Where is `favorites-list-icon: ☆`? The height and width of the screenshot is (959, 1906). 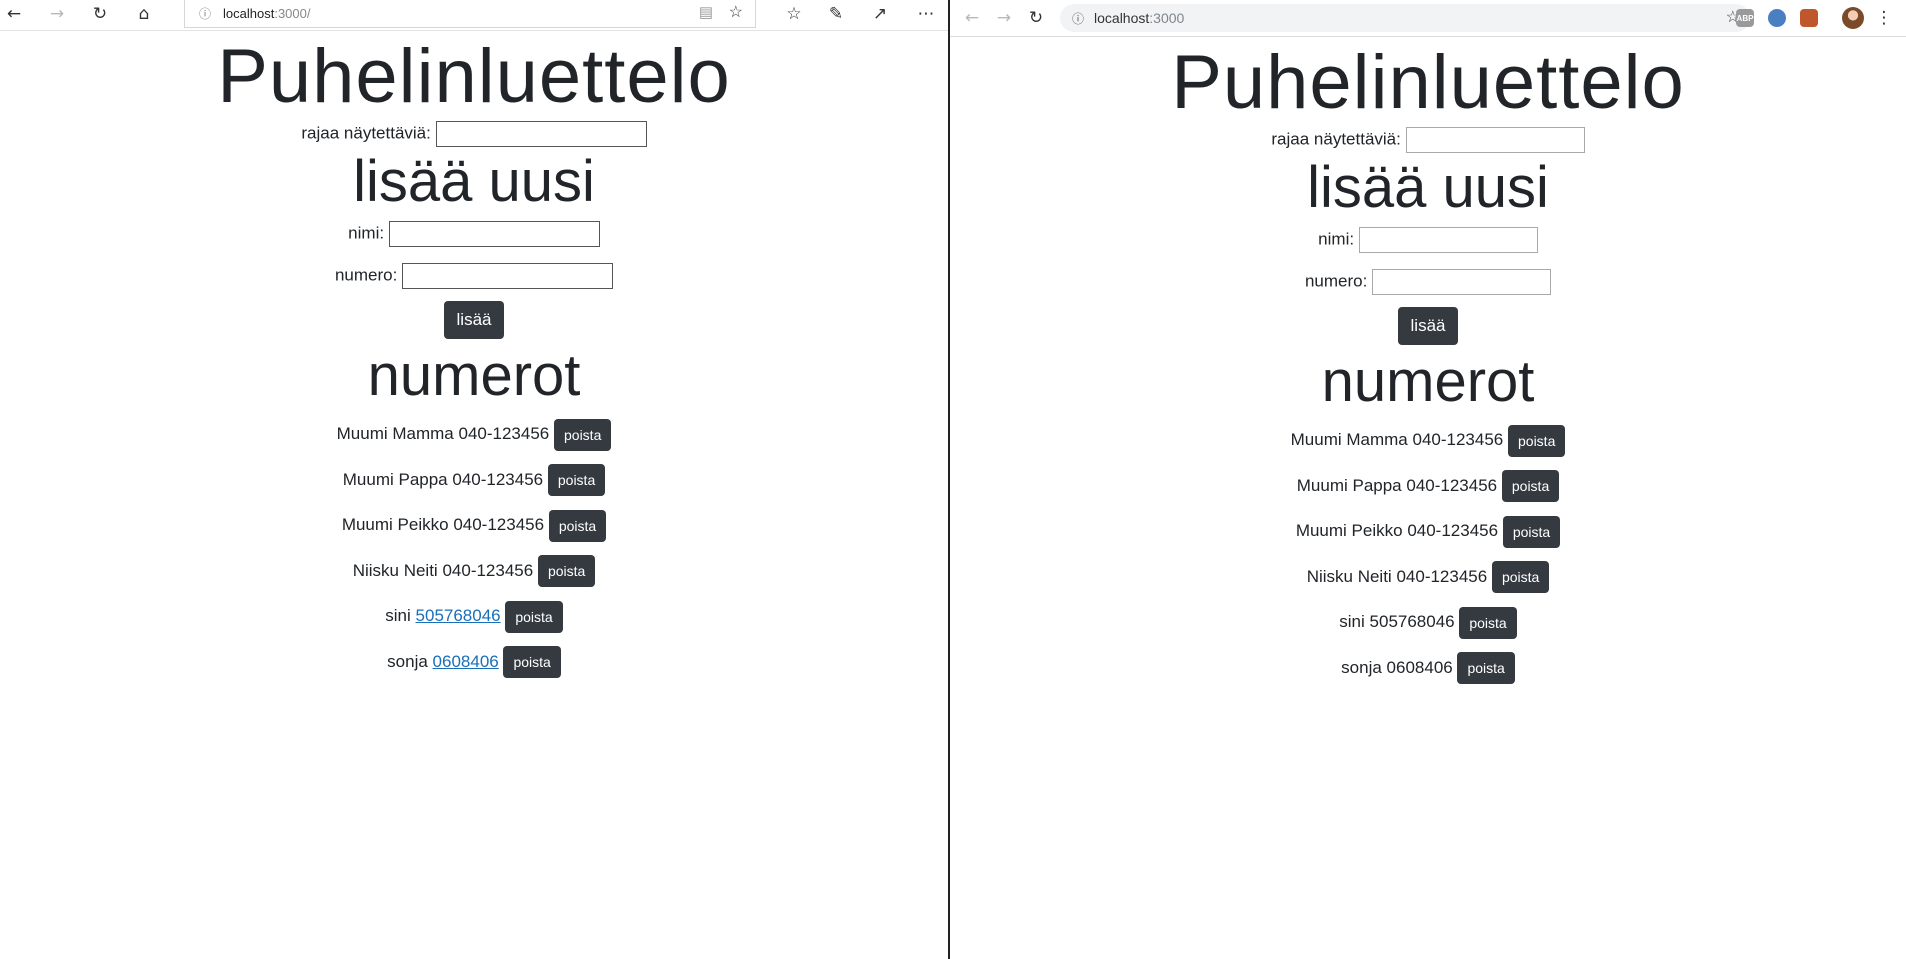
favorites-list-icon: ☆ is located at coordinates (794, 14).